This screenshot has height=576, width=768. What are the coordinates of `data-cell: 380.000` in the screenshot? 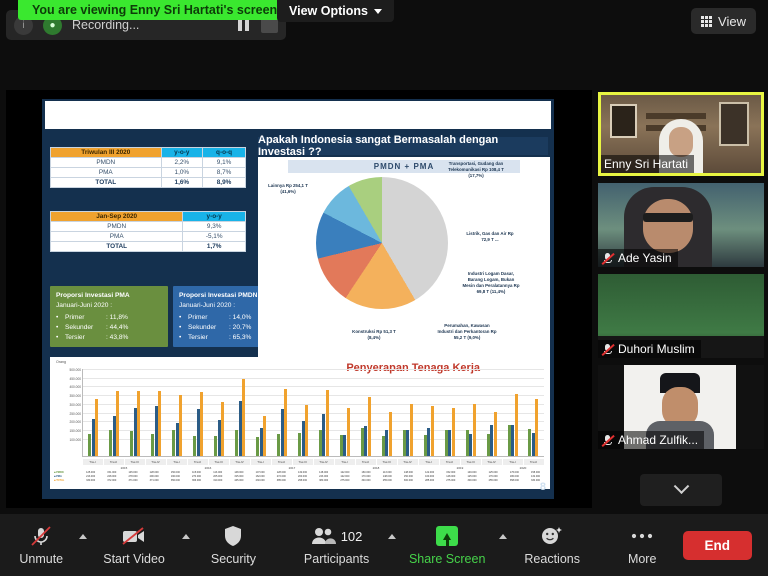 It's located at (324, 480).